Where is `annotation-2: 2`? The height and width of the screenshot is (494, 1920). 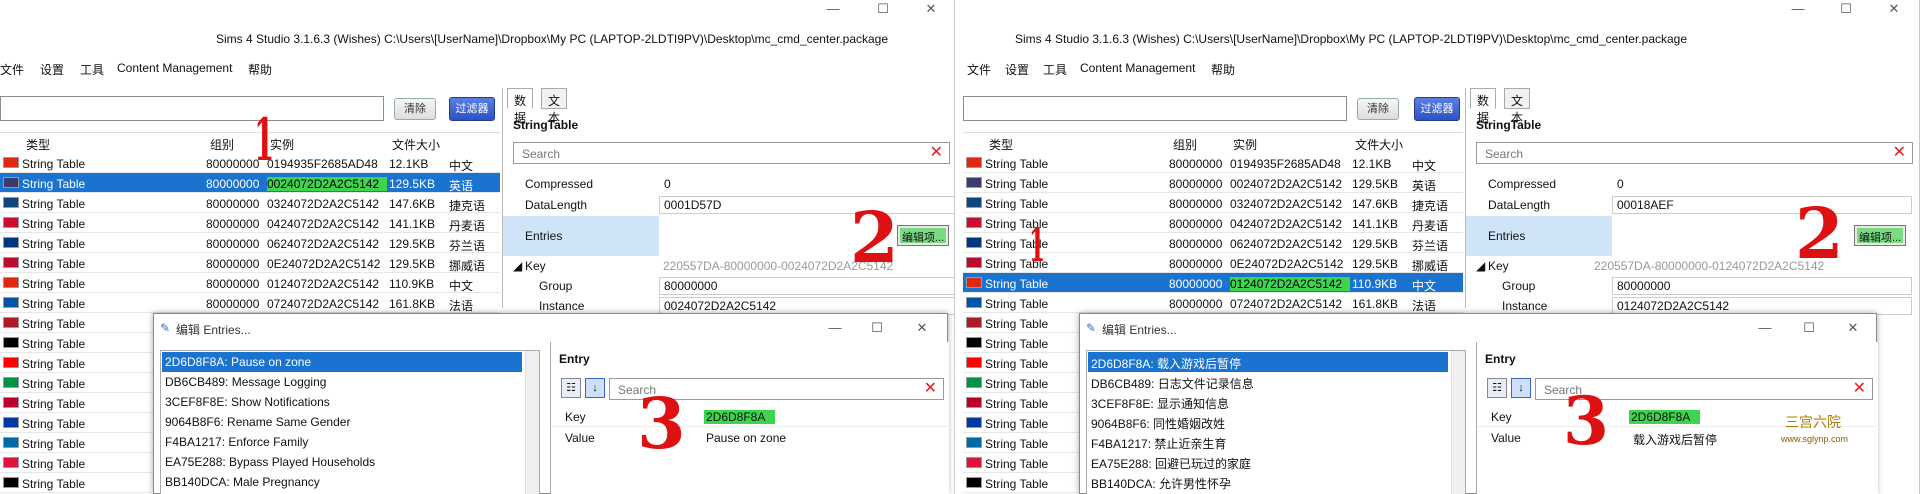 annotation-2: 2 is located at coordinates (1819, 233).